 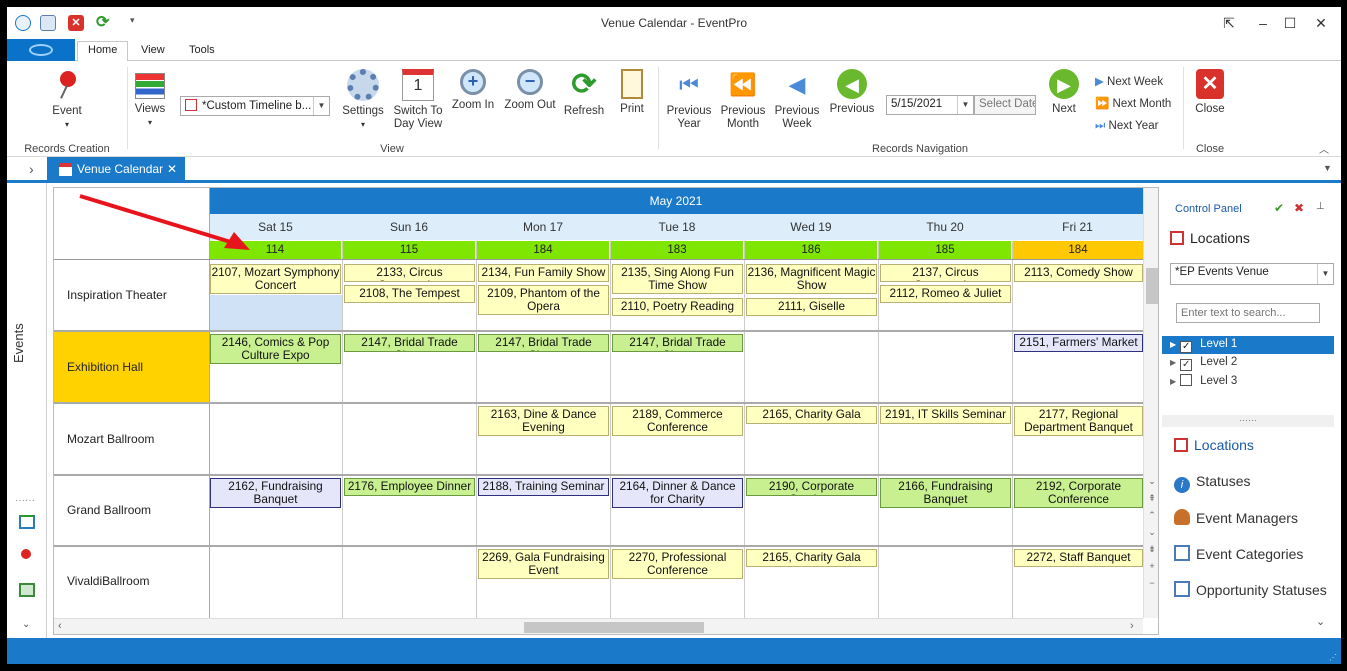 What do you see at coordinates (797, 100) in the screenshot?
I see `previous-week-button: ◀ Previous Week` at bounding box center [797, 100].